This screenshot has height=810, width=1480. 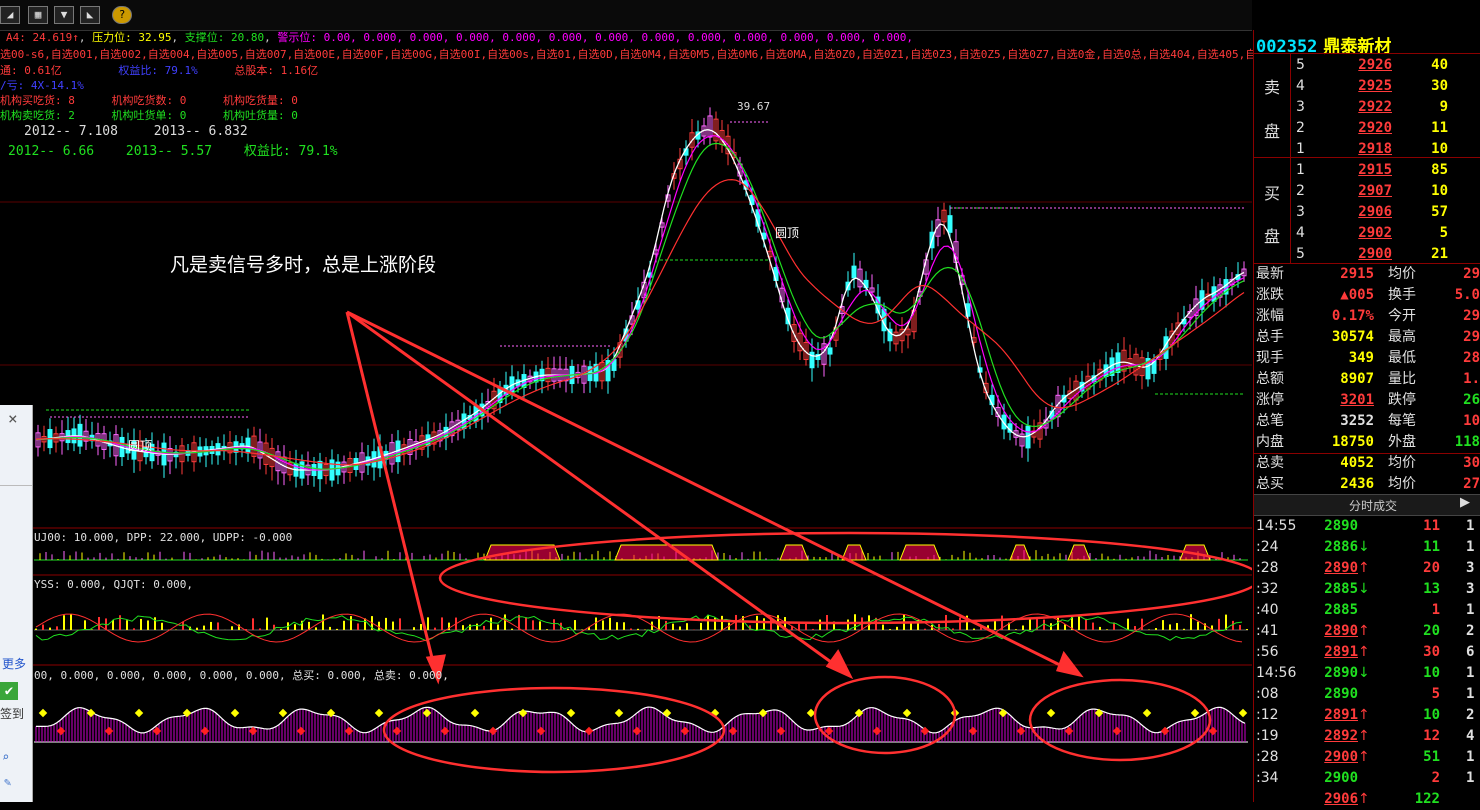 What do you see at coordinates (1367, 757) in the screenshot?
I see `tick-row: :28 2900 ↑ 51 1` at bounding box center [1367, 757].